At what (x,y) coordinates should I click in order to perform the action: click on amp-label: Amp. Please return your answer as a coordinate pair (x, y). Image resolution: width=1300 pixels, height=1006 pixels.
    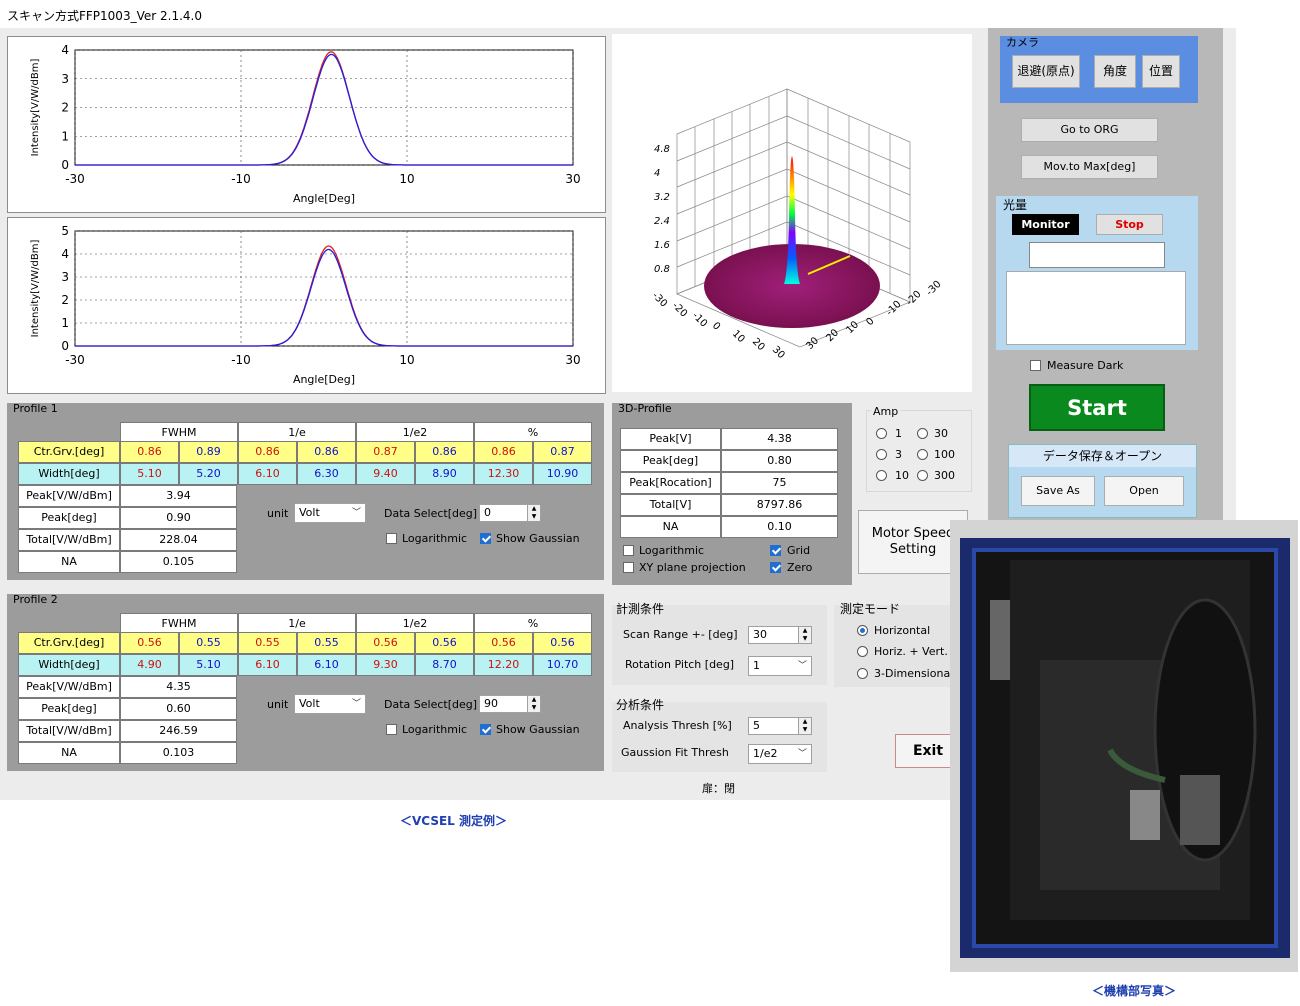
    Looking at the image, I should click on (886, 411).